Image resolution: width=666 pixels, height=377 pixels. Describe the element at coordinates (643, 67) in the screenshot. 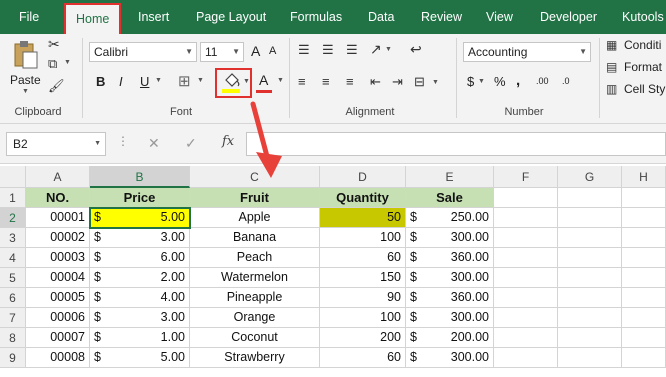

I see `format-as-table-button: Format` at that location.